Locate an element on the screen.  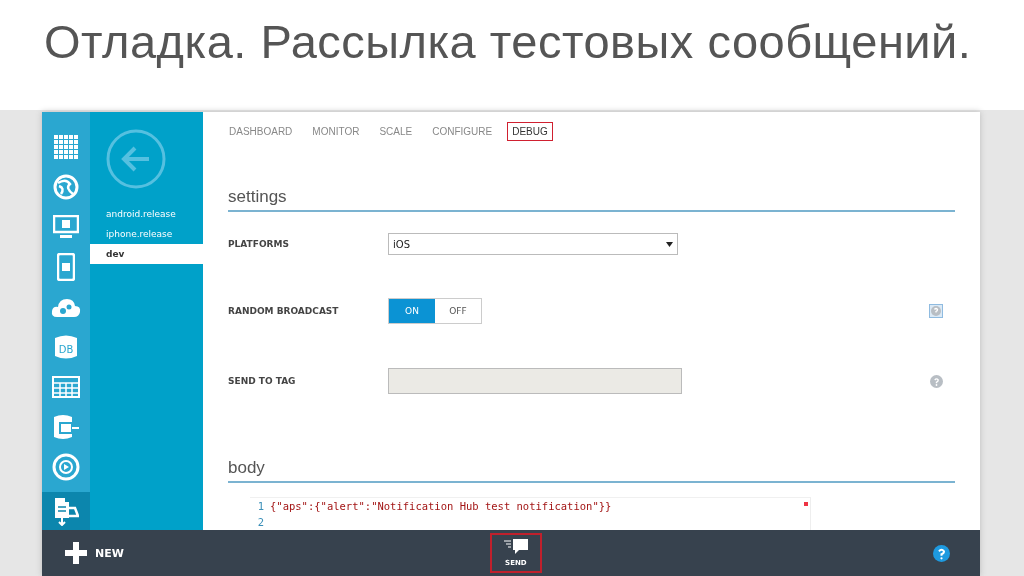
nav-tab: DASHBOARD is located at coordinates (261, 131).